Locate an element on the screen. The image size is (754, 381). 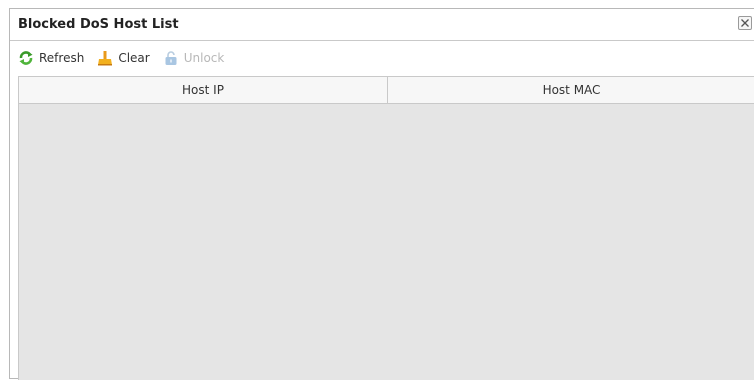
column-header-host-mac: Host MAC is located at coordinates (571, 90).